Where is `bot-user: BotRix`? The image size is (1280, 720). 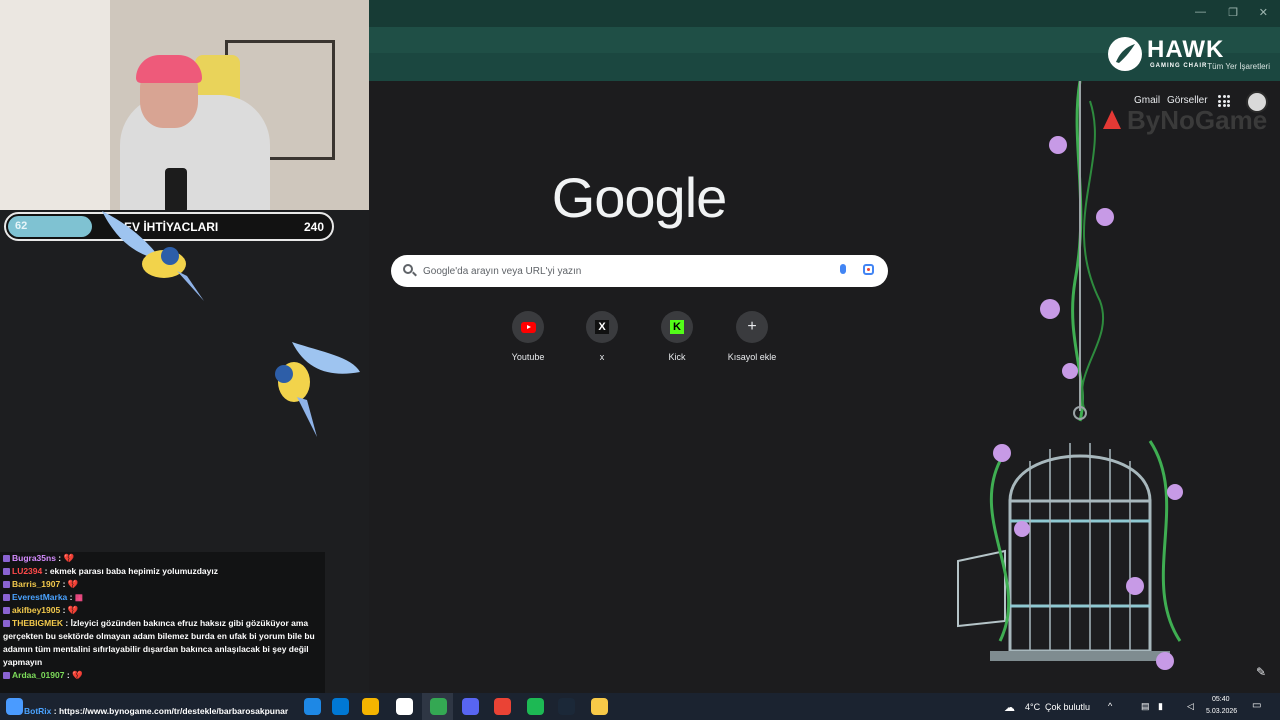 bot-user: BotRix is located at coordinates (38, 711).